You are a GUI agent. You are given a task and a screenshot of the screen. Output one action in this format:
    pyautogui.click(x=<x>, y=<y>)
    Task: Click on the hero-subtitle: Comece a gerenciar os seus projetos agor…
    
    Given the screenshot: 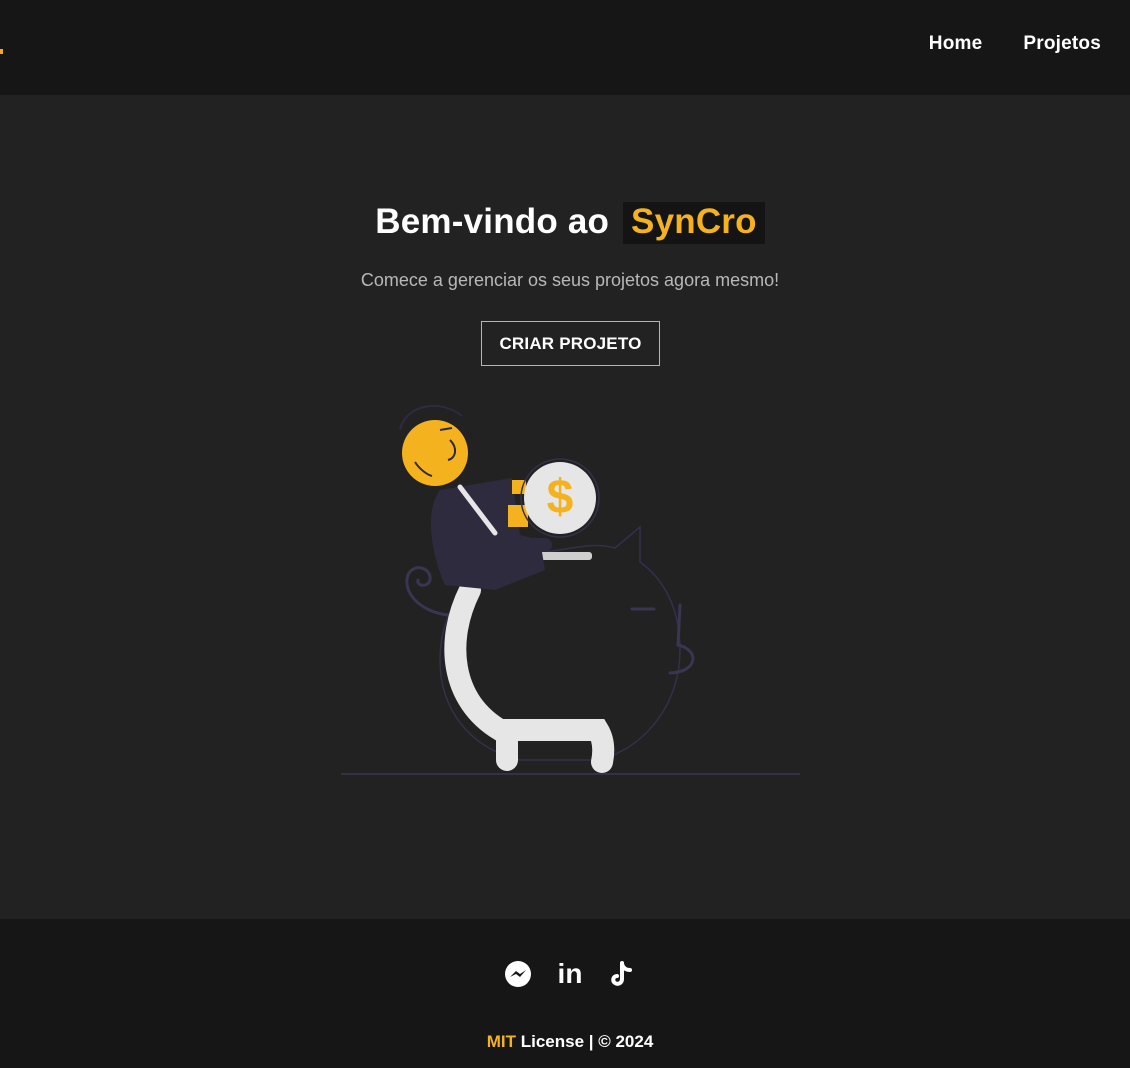 What is the action you would take?
    pyautogui.click(x=570, y=280)
    